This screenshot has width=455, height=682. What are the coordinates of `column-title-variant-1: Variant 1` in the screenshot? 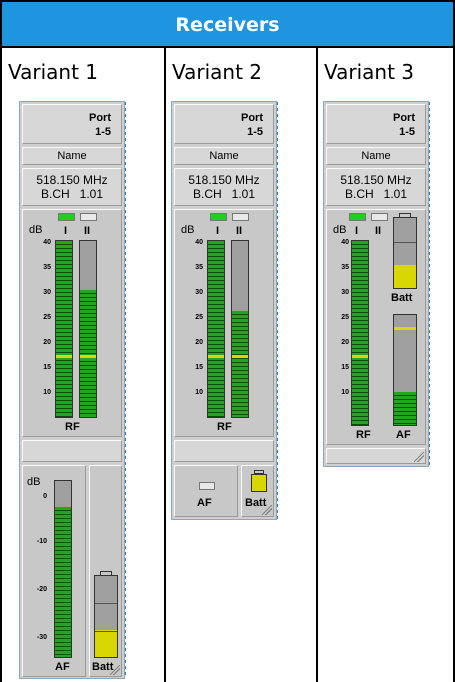 It's located at (53, 72).